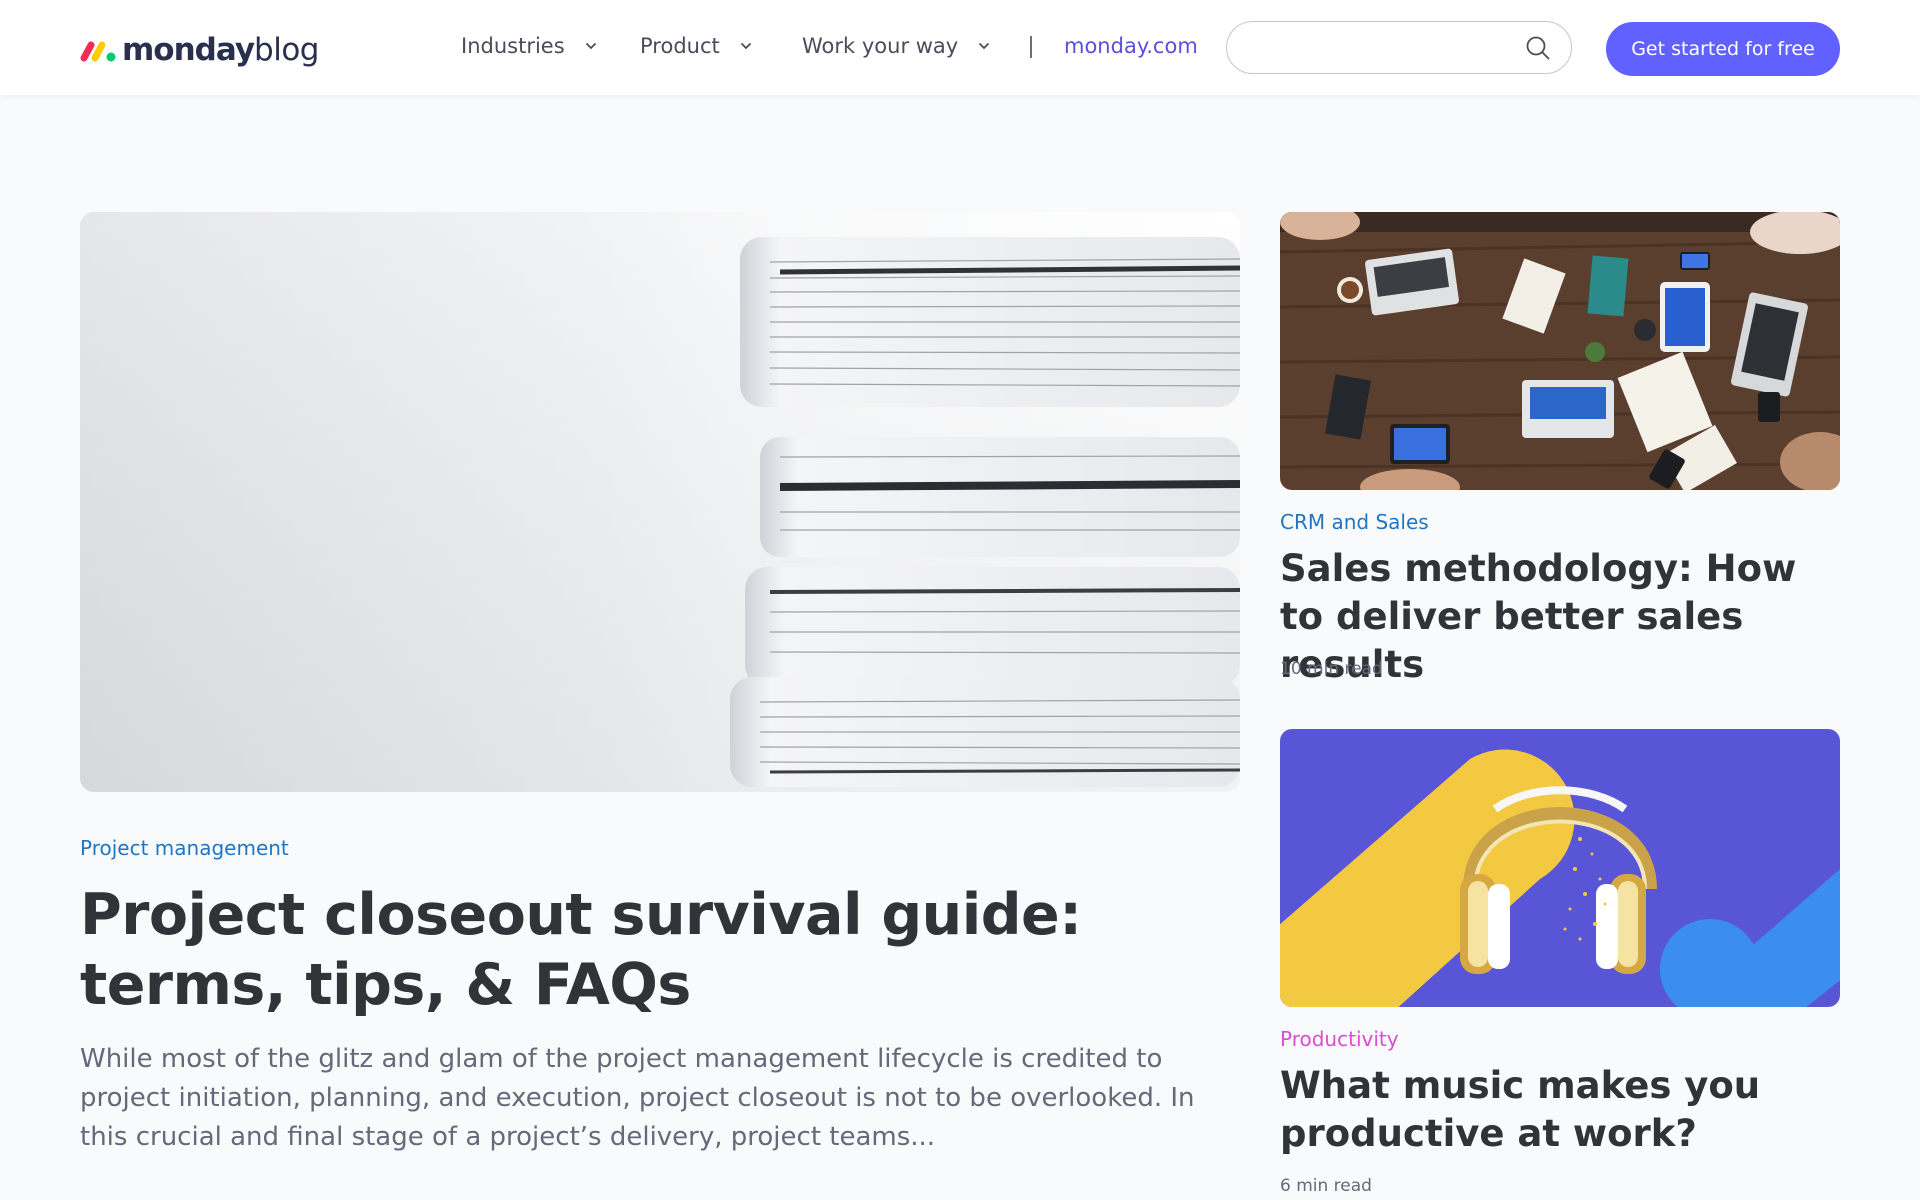 The width and height of the screenshot is (1920, 1200). I want to click on search-input, so click(1382, 48).